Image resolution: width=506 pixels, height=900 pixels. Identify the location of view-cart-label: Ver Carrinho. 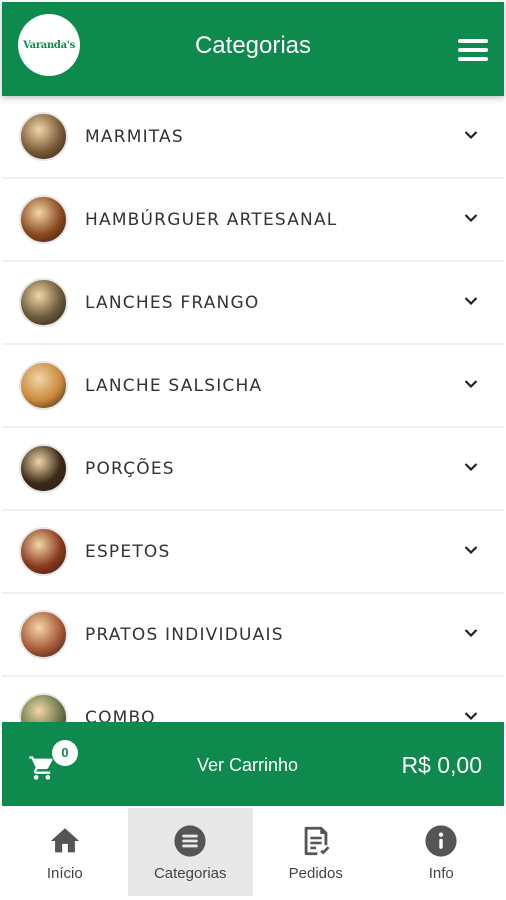
(248, 765).